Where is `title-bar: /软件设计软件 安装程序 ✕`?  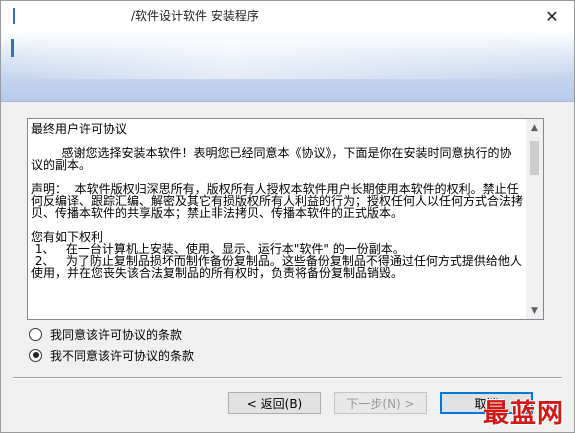
title-bar: /软件设计软件 安装程序 ✕ is located at coordinates (287, 16).